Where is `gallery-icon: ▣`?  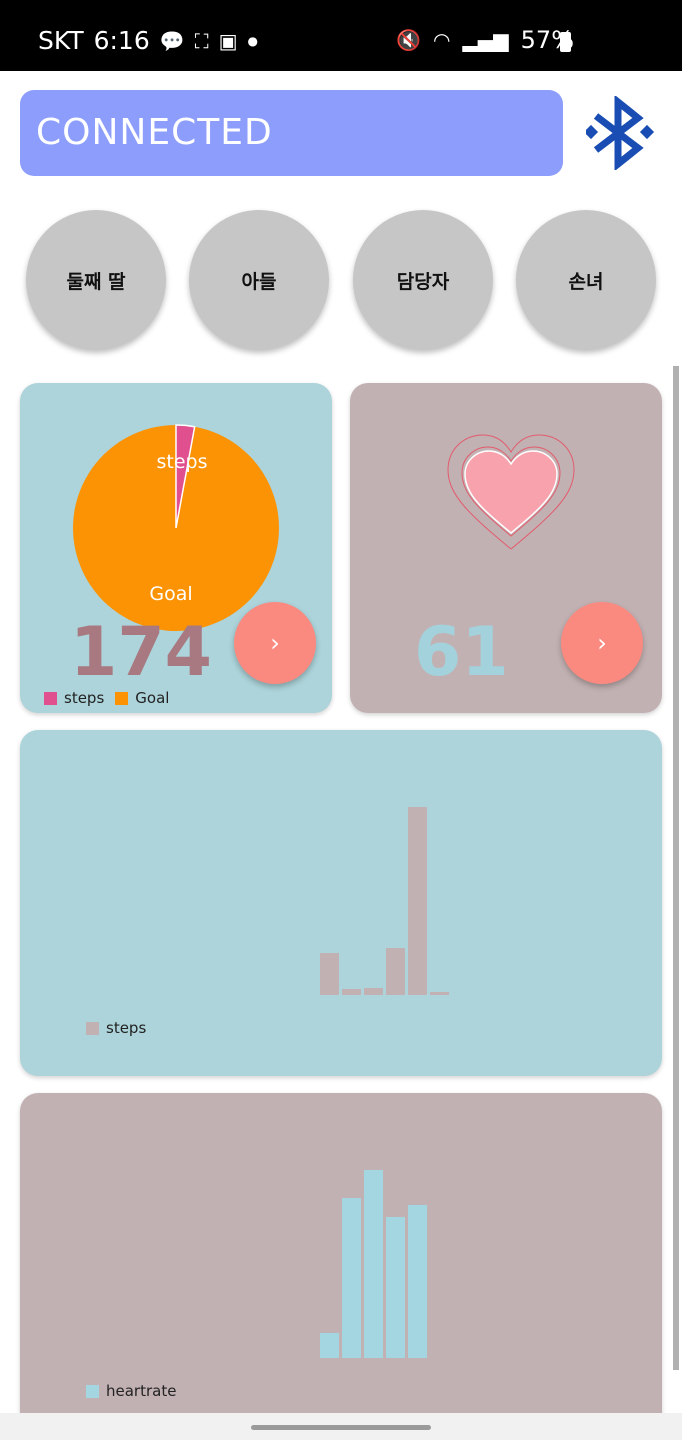 gallery-icon: ▣ is located at coordinates (228, 40).